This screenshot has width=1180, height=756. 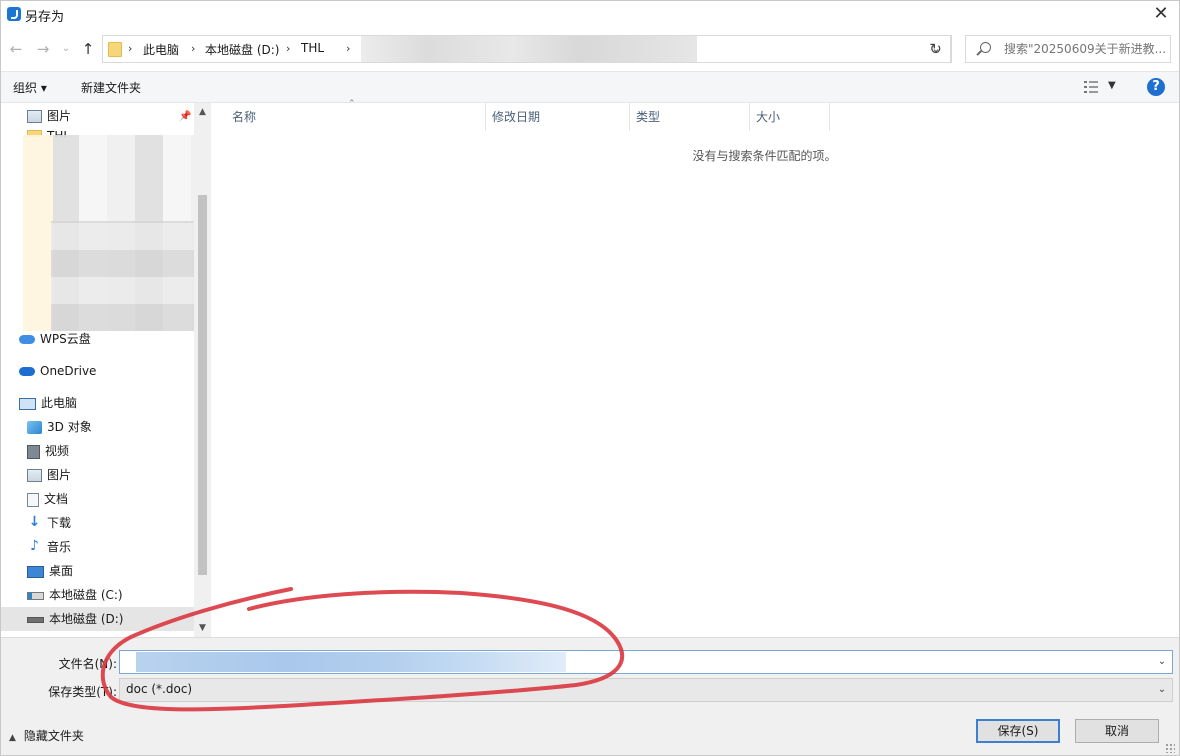 What do you see at coordinates (59, 547) in the screenshot?
I see `sidebar-item-label: 音乐` at bounding box center [59, 547].